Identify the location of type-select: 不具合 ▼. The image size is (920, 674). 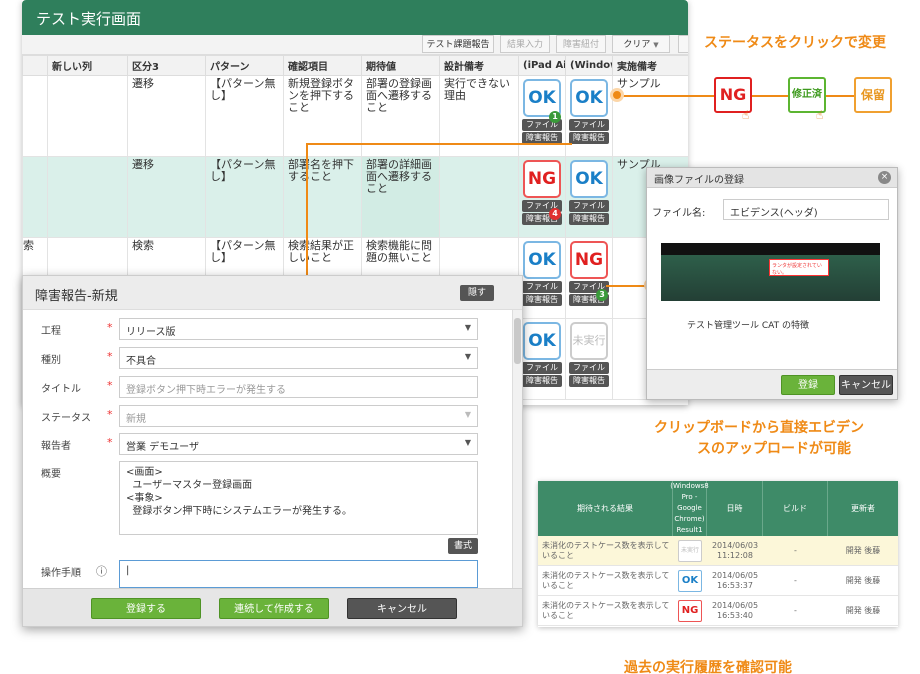
(298, 358).